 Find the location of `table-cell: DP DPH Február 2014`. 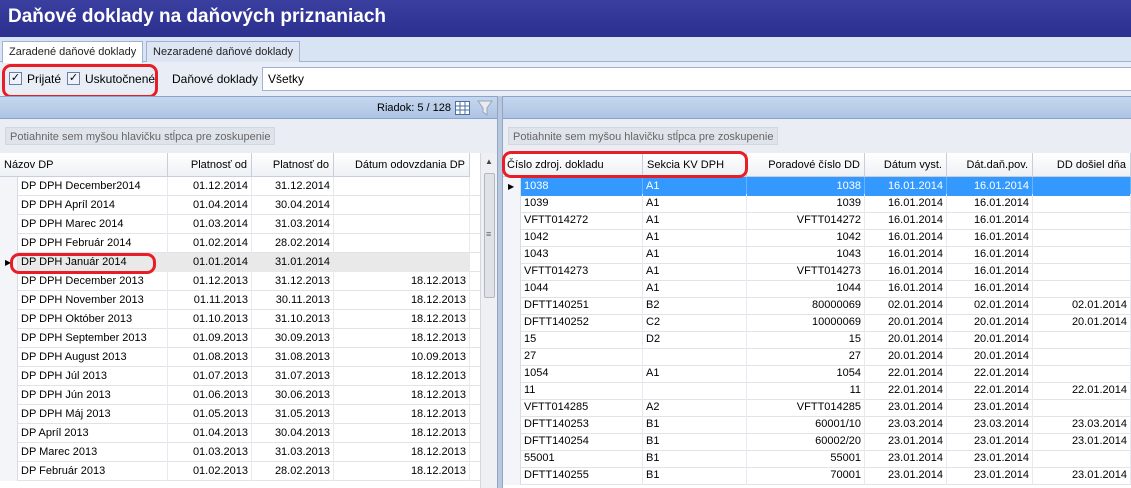

table-cell: DP DPH Február 2014 is located at coordinates (93, 243).